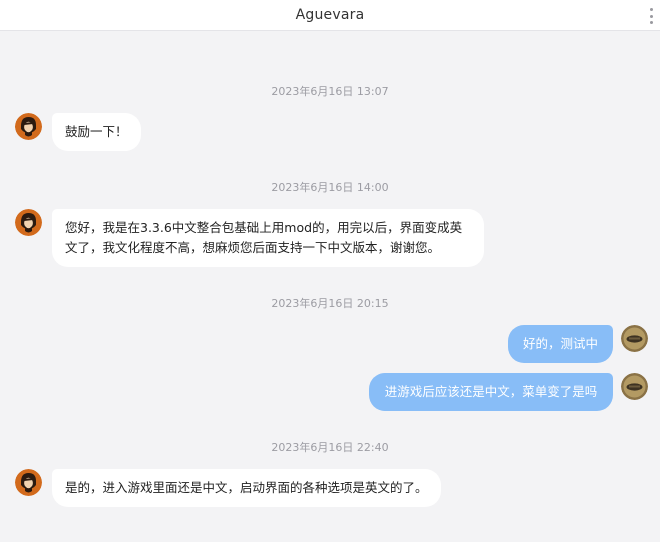 The height and width of the screenshot is (542, 660). I want to click on timestamp: 2023年6月16日 14:00, so click(330, 187).